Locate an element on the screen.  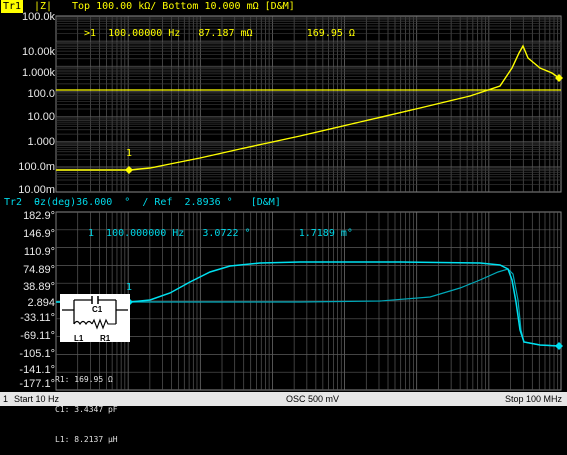
trace2-y-label: -141.1° is located at coordinates (37, 370).